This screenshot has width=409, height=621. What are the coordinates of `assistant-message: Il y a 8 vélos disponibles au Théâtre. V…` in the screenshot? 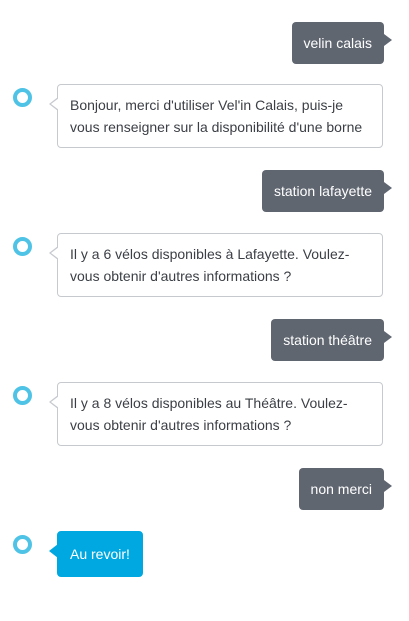 It's located at (216, 414).